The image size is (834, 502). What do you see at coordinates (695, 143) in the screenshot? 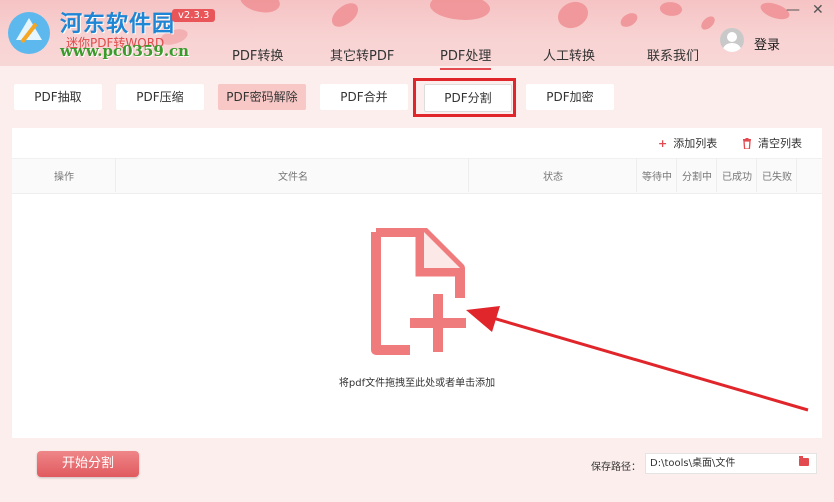
I see `add-list-label: 添加列表` at bounding box center [695, 143].